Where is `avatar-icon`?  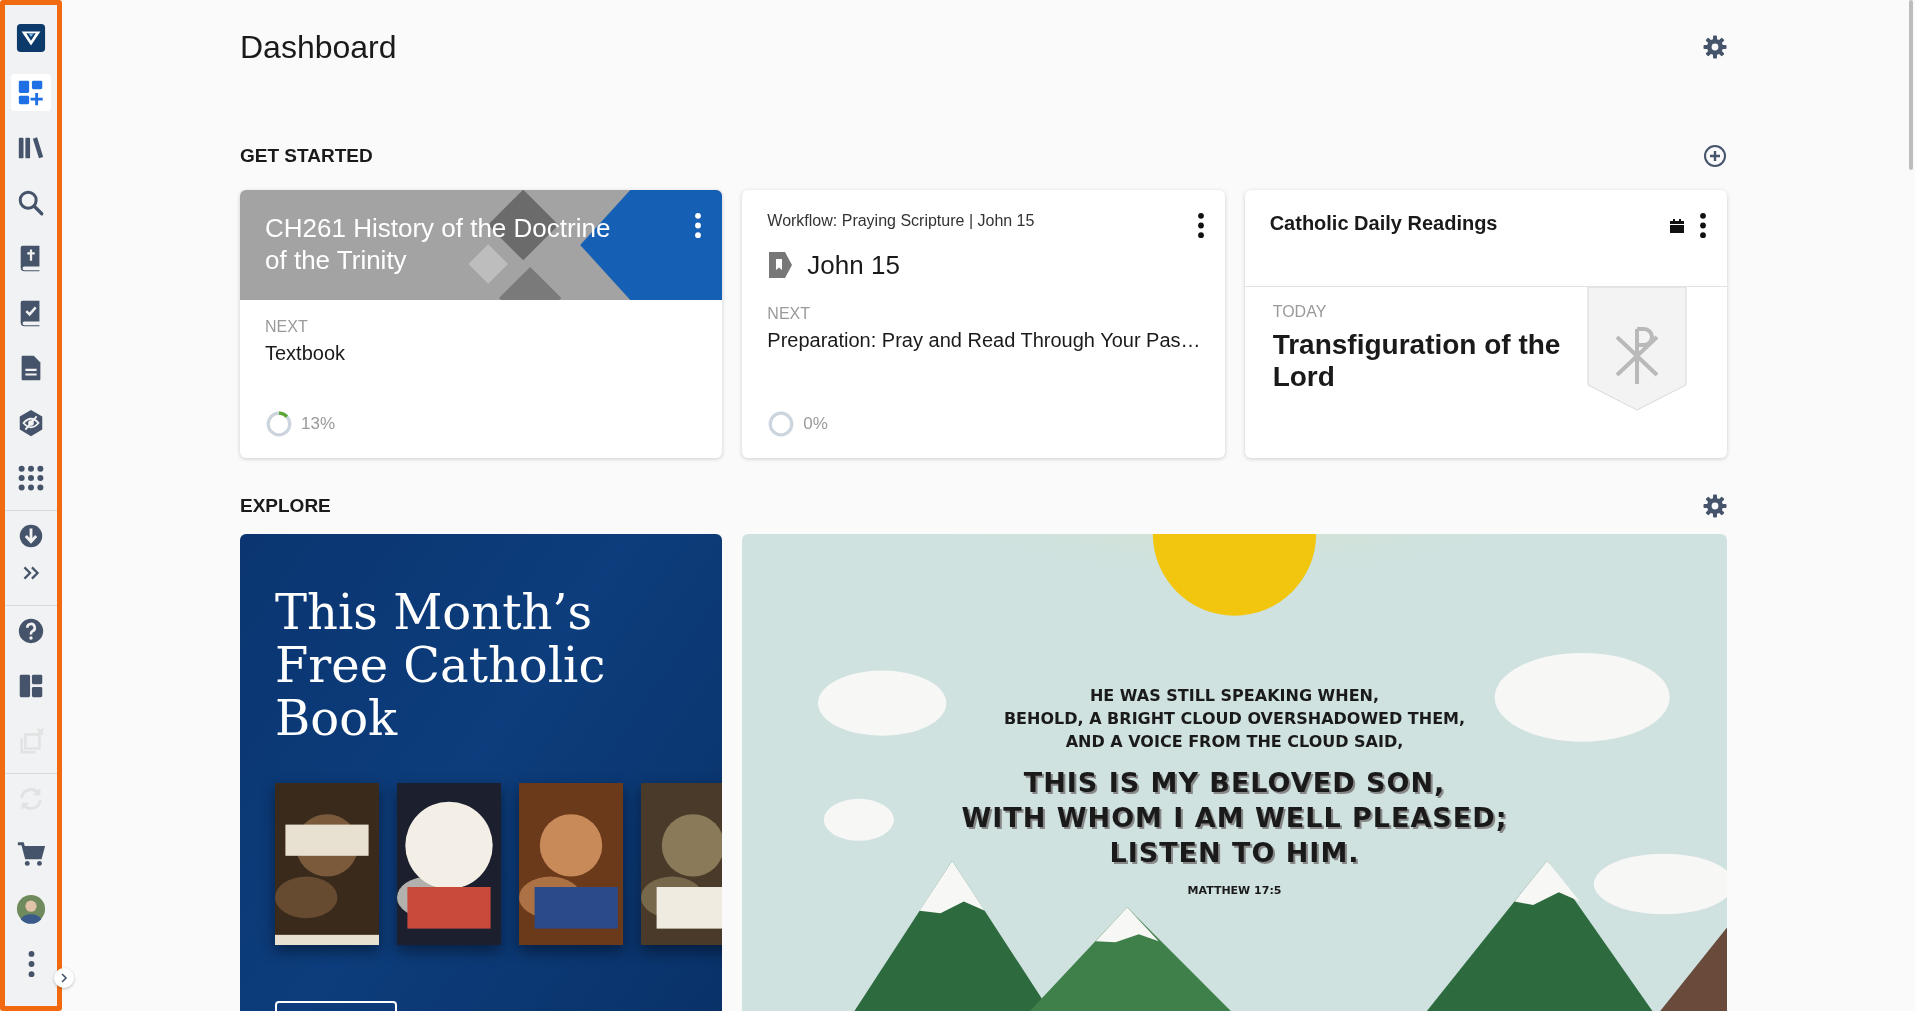 avatar-icon is located at coordinates (31, 908).